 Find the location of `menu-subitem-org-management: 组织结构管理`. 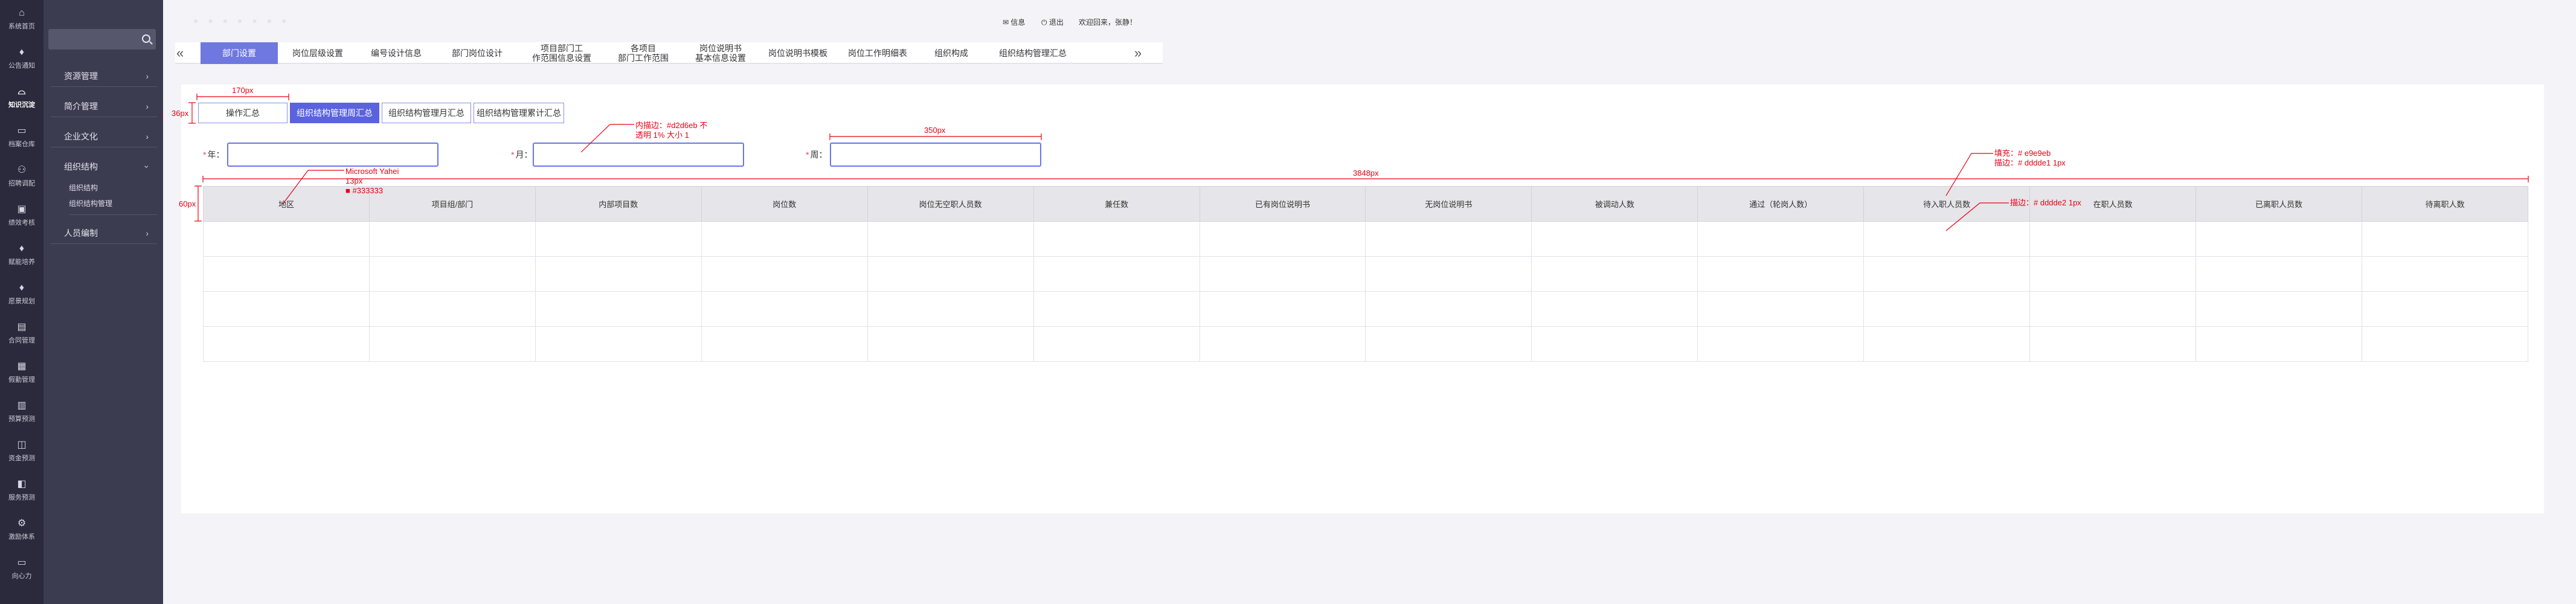

menu-subitem-org-management: 组织结构管理 is located at coordinates (113, 206).